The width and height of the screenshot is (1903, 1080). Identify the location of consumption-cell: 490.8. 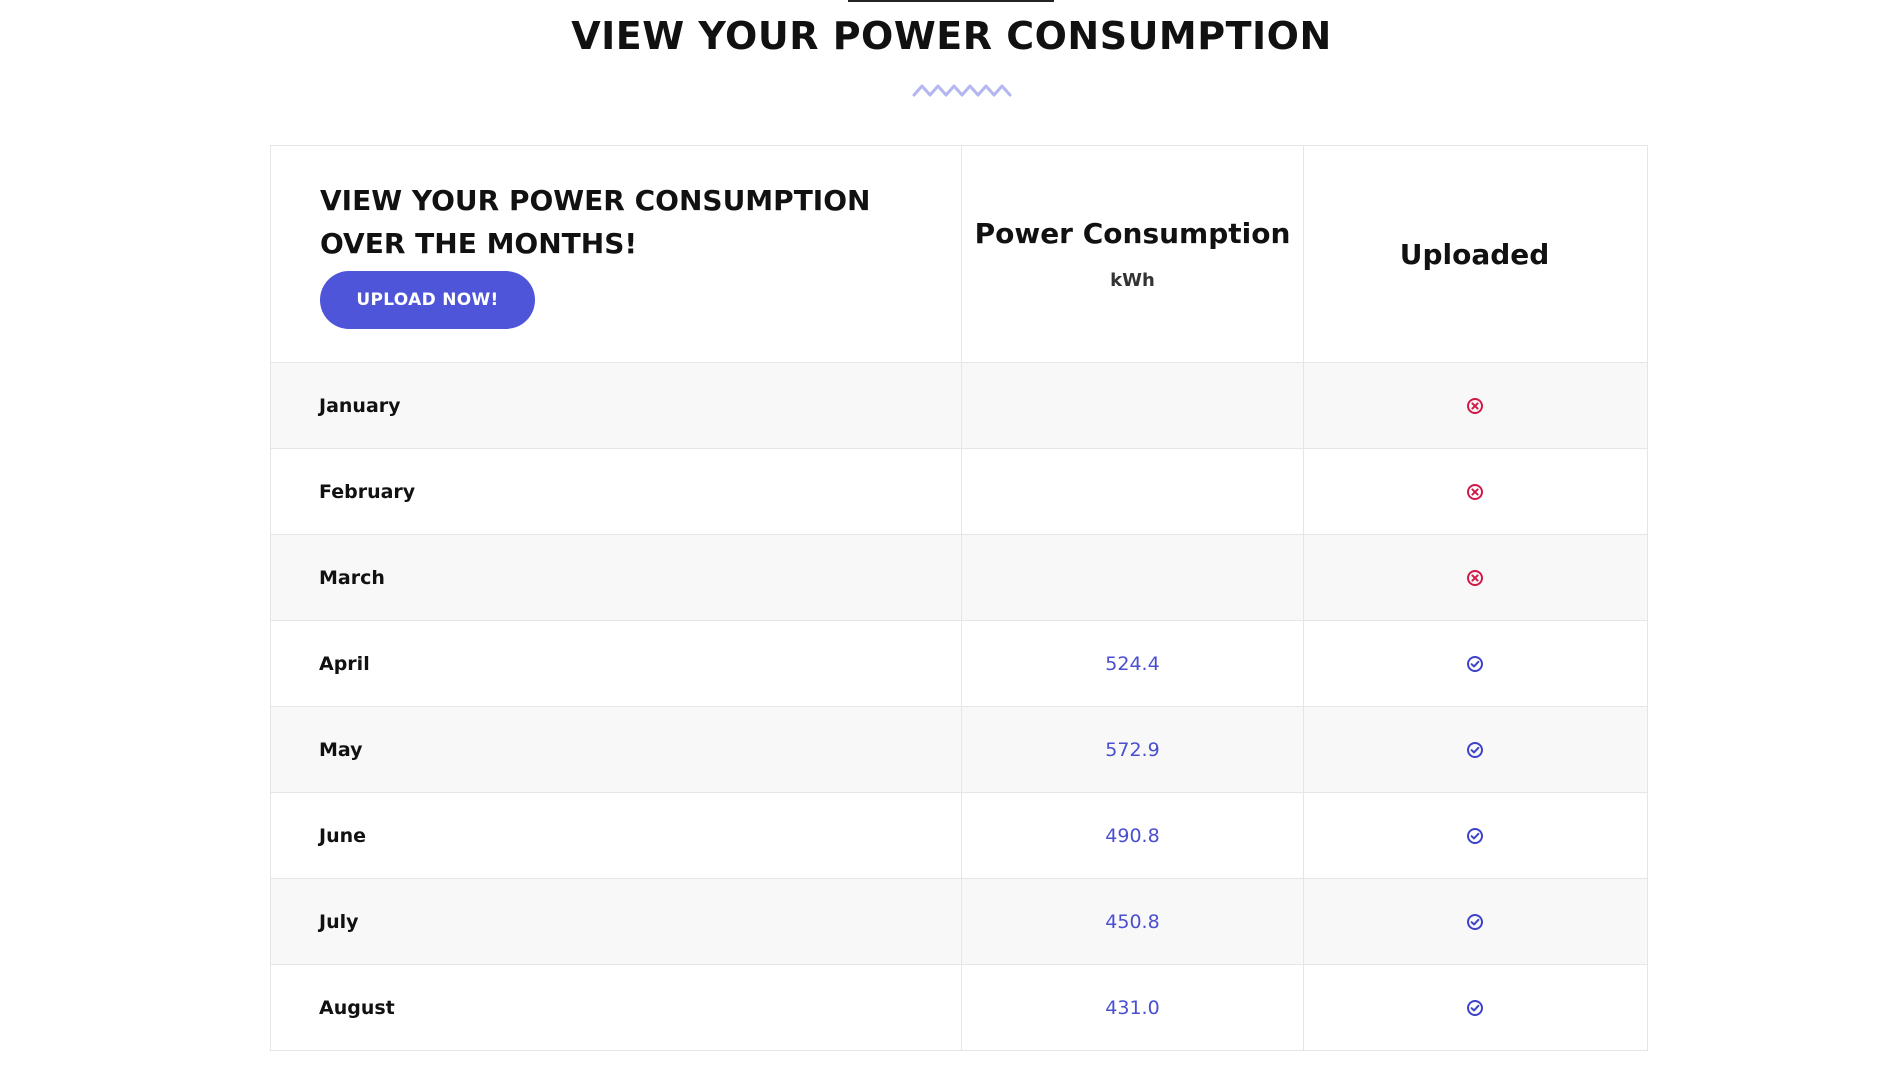
(1133, 835).